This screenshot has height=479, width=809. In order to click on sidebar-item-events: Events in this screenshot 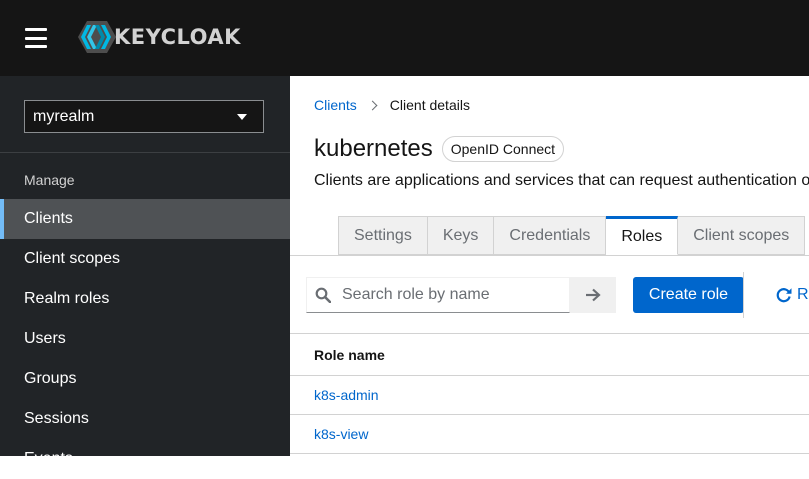, I will do `click(145, 459)`.